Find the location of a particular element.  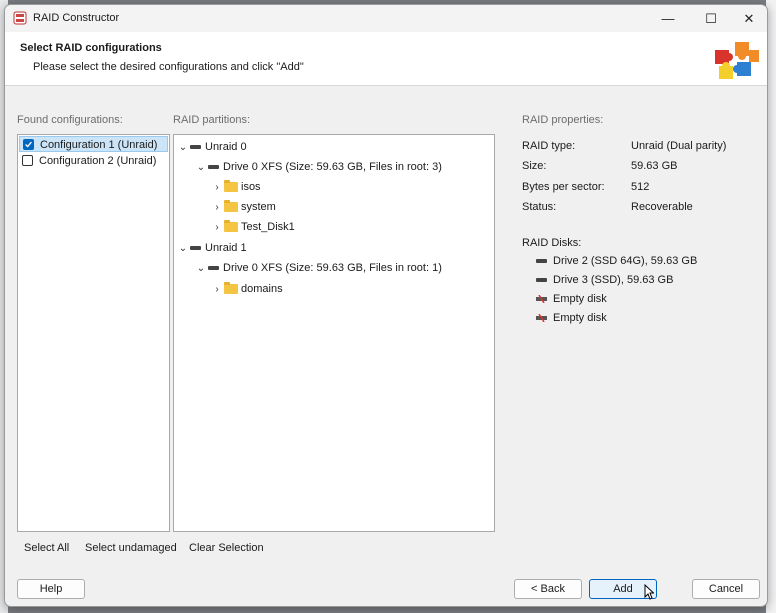

tree-node-label: domains is located at coordinates (262, 289).